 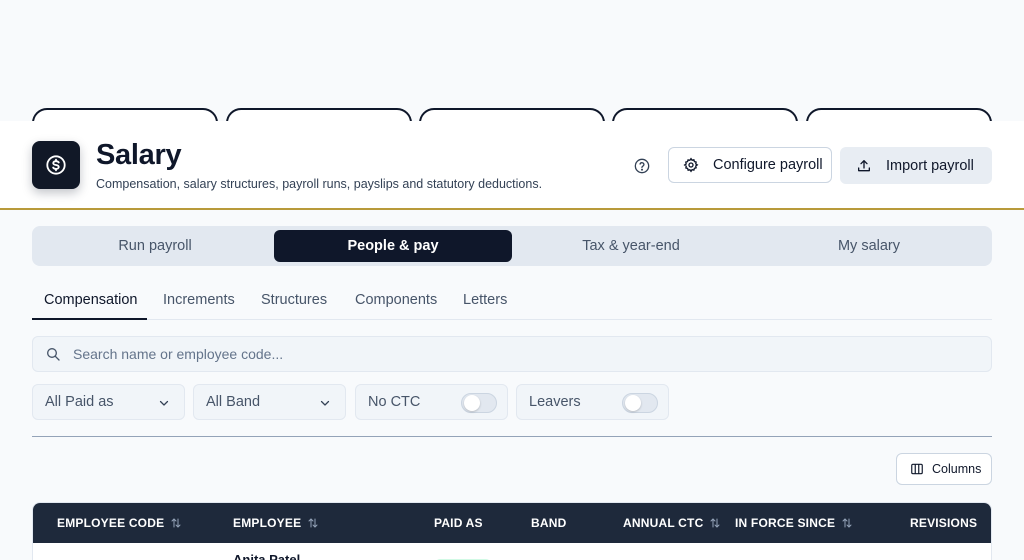 I want to click on leavers-filter: Leavers, so click(x=592, y=402).